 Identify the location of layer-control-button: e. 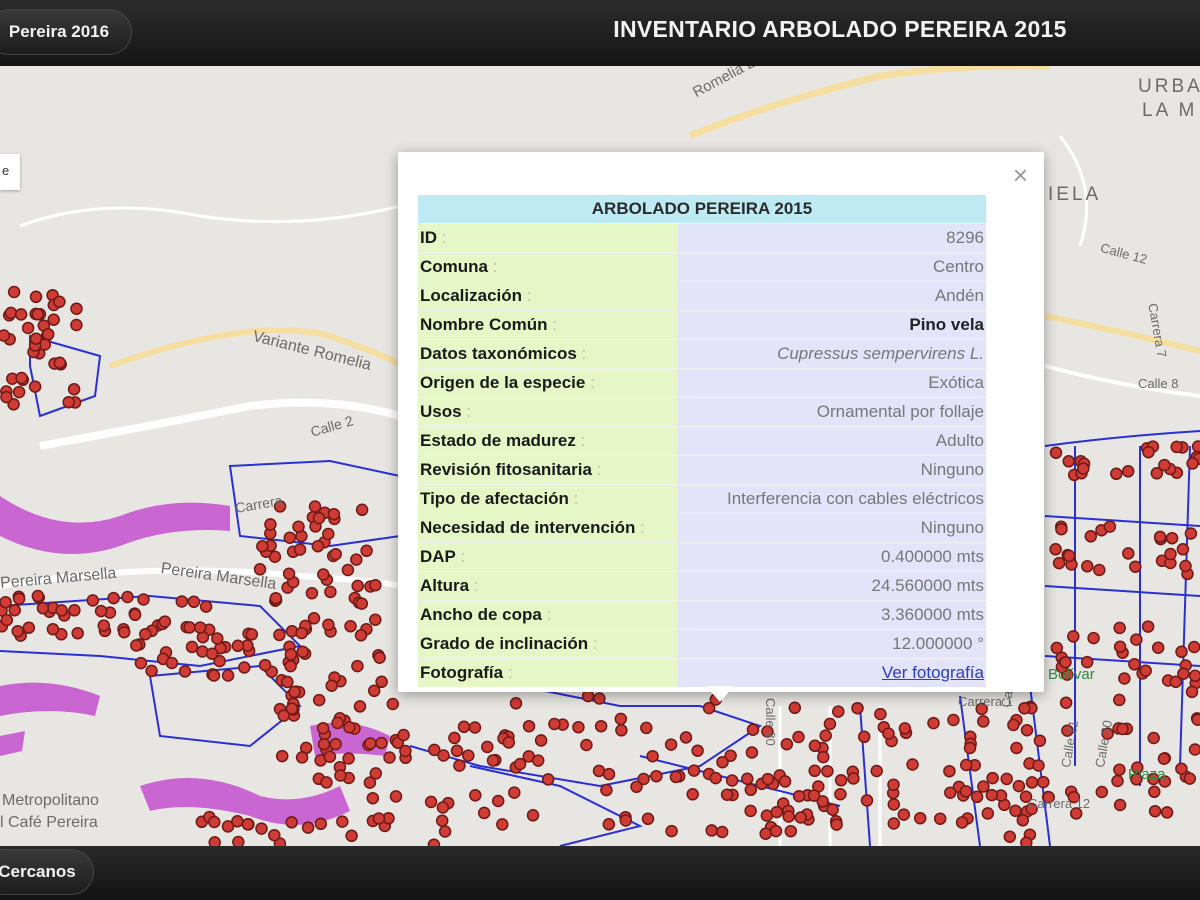
(10, 172).